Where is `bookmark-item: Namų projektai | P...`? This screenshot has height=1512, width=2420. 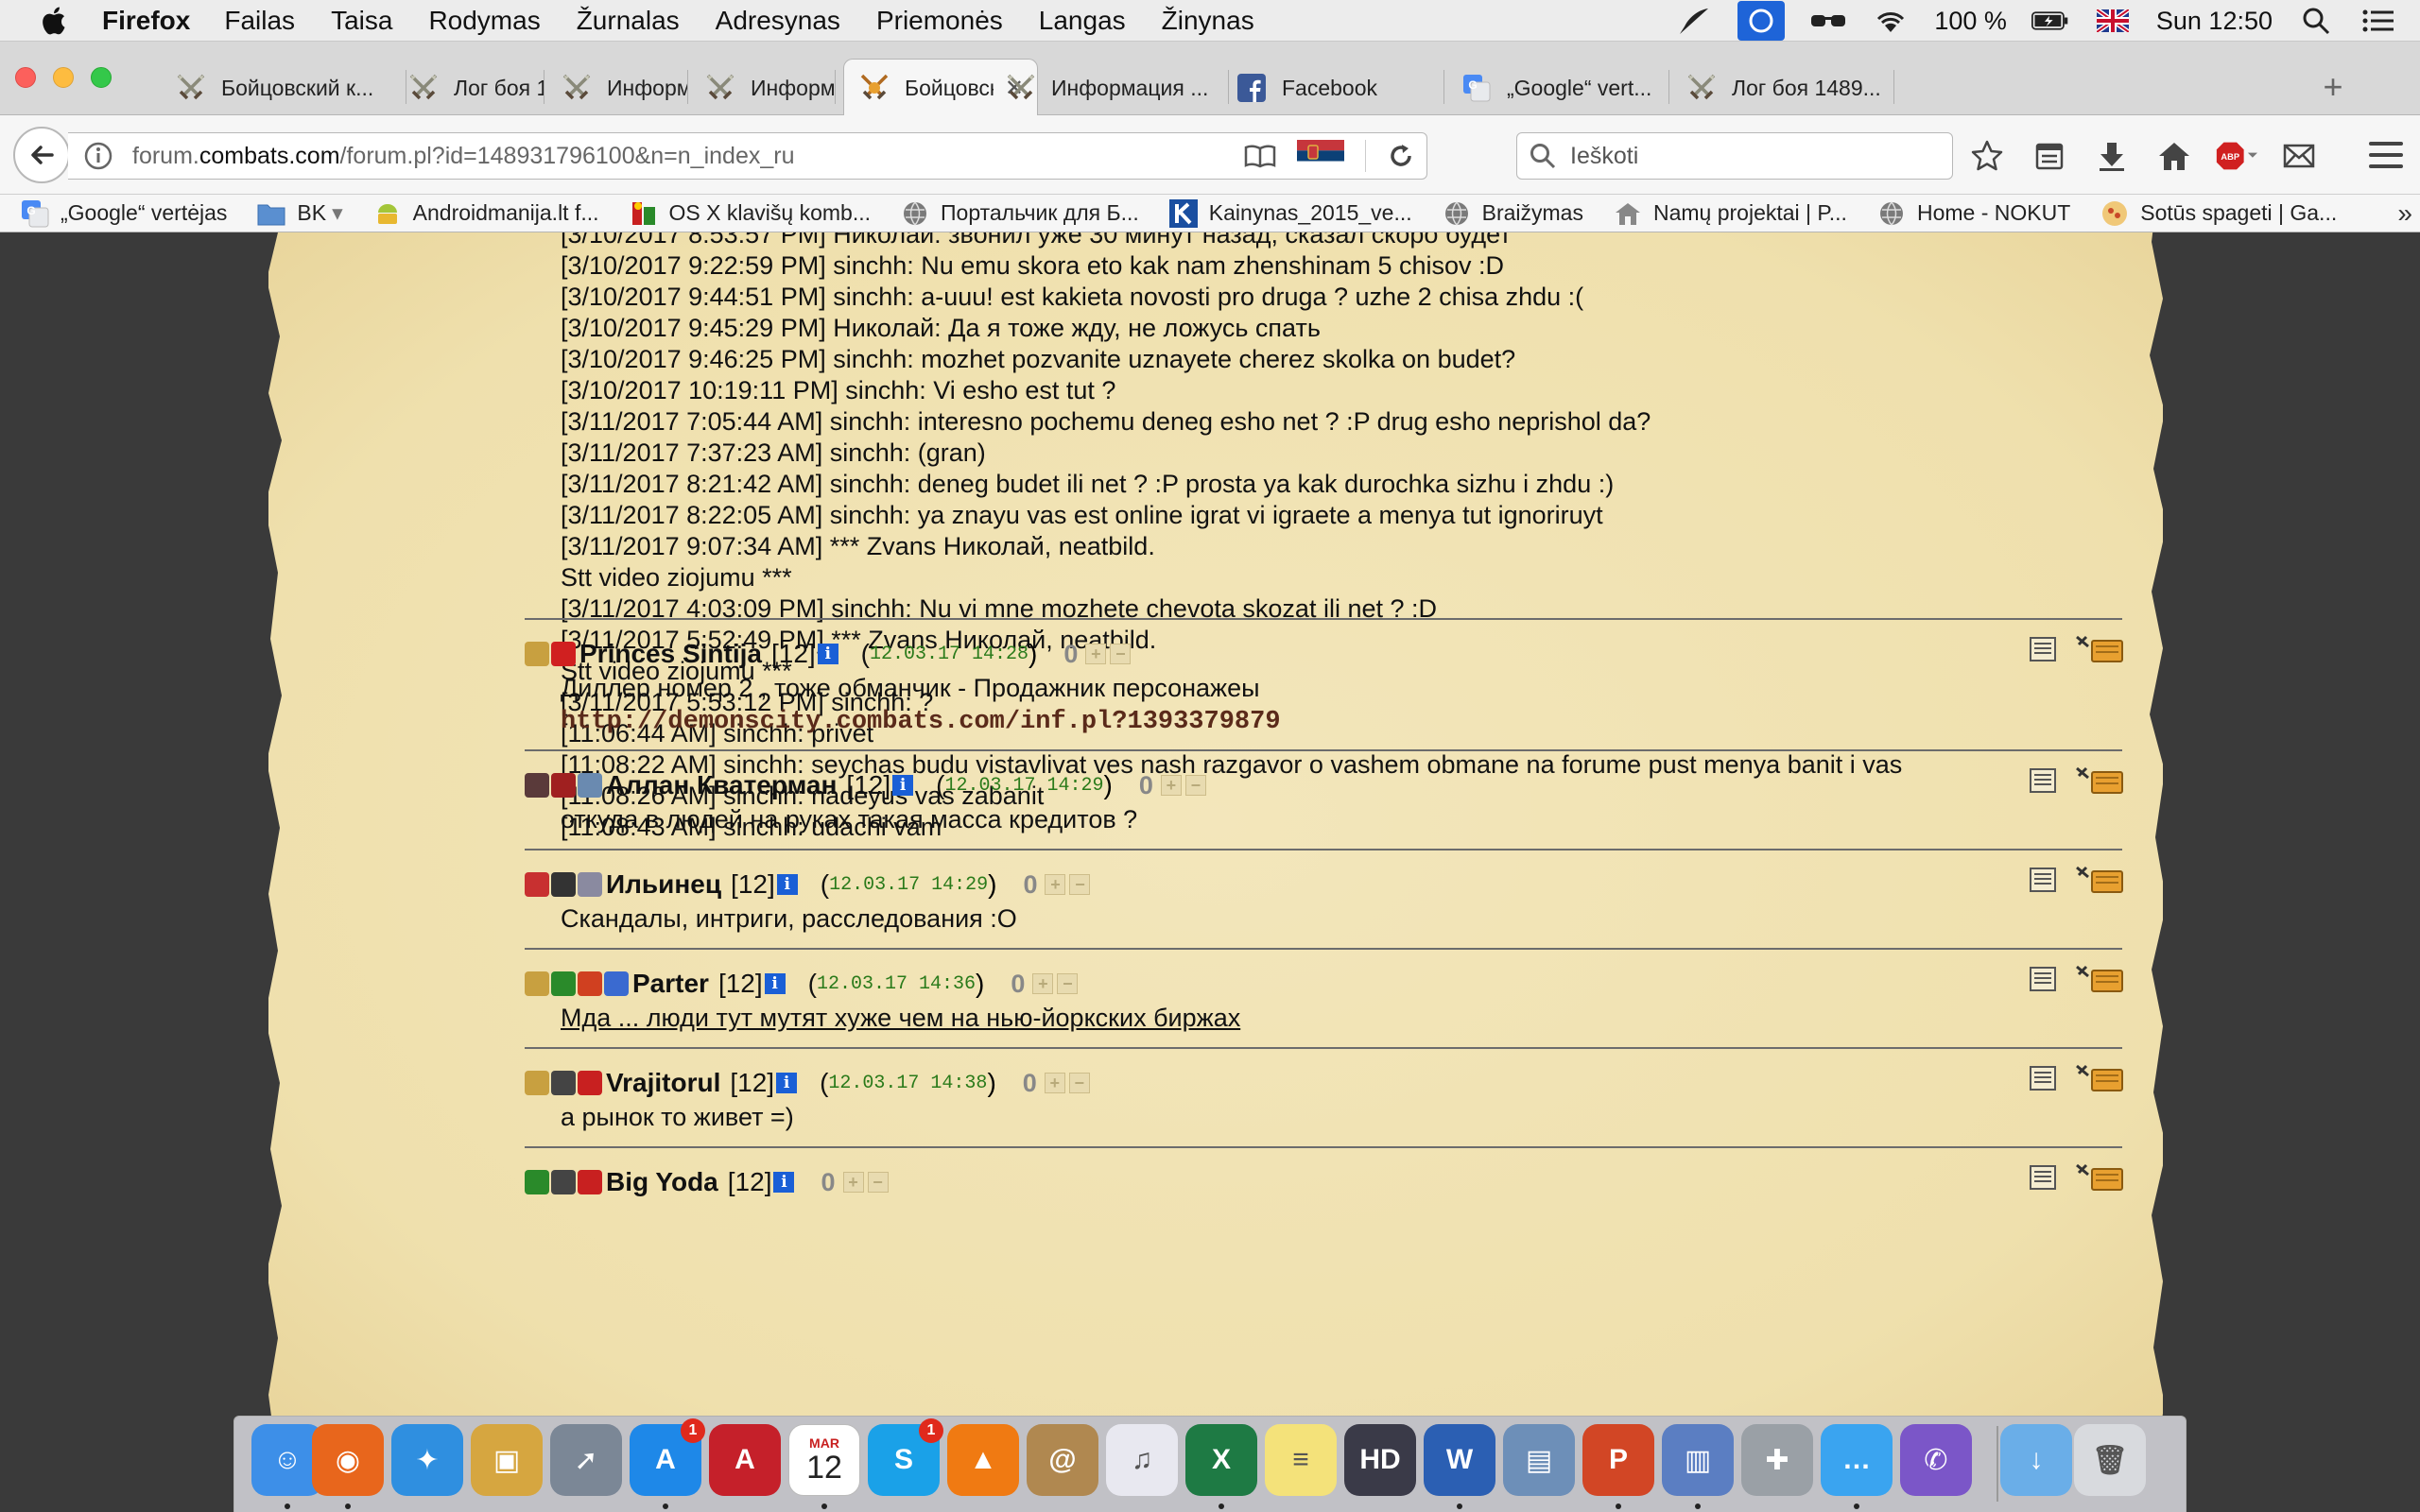 bookmark-item: Namų projektai | P... is located at coordinates (1730, 213).